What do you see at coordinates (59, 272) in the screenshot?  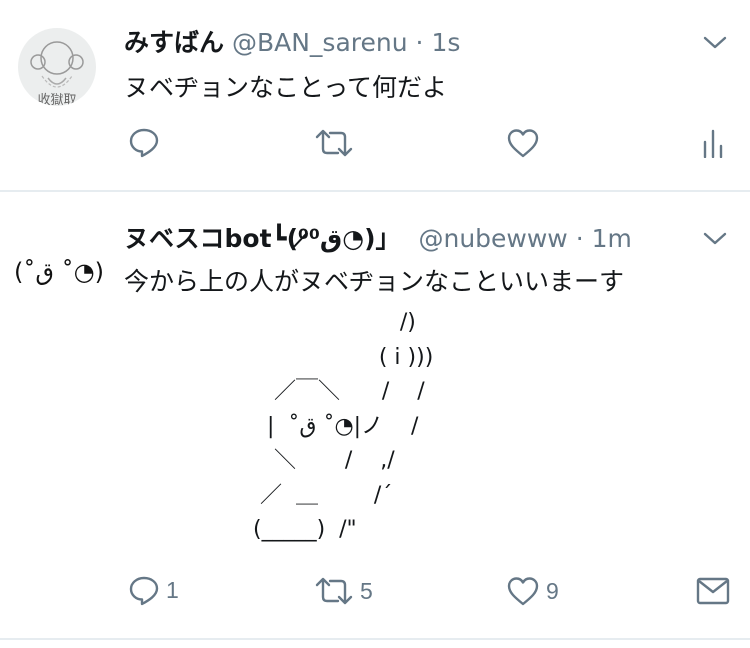 I see `avatar: (˚ق ˚◔)` at bounding box center [59, 272].